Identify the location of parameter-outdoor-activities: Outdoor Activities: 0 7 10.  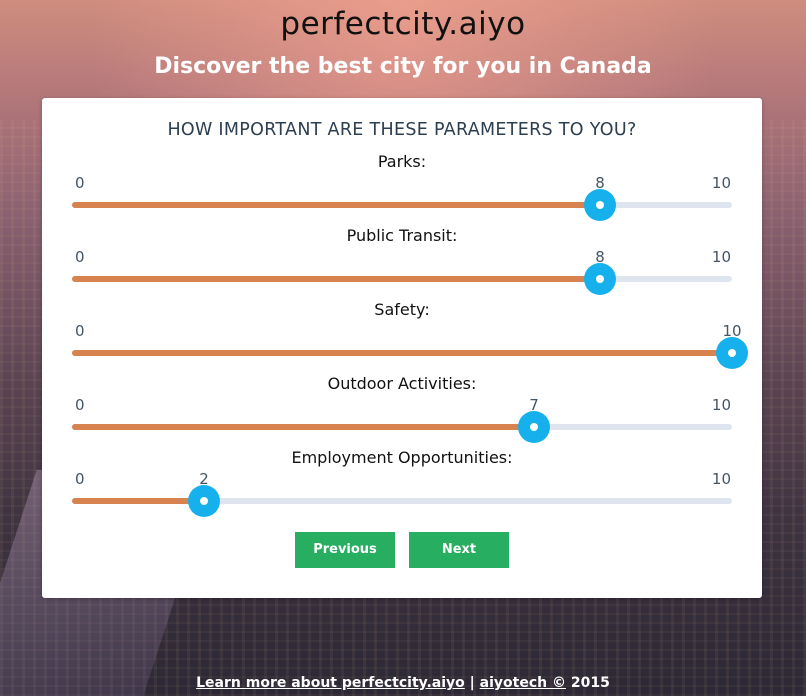
(402, 411).